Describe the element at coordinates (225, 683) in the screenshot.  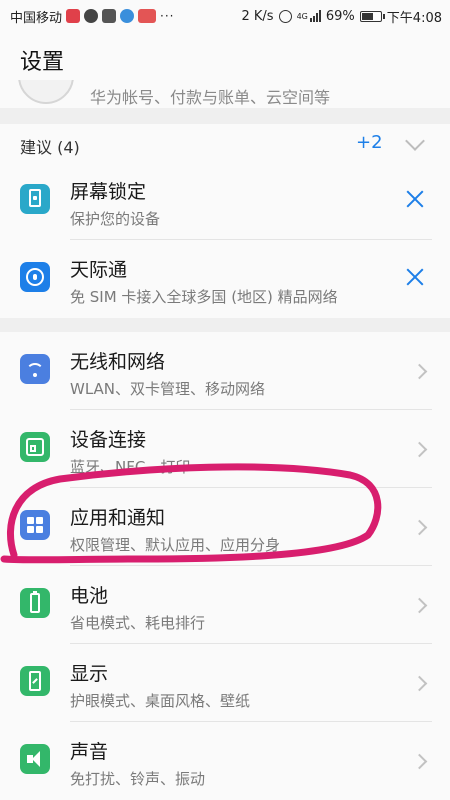
I see `settings-item-display: 显示 护眼模式、桌面风格、壁纸` at that location.